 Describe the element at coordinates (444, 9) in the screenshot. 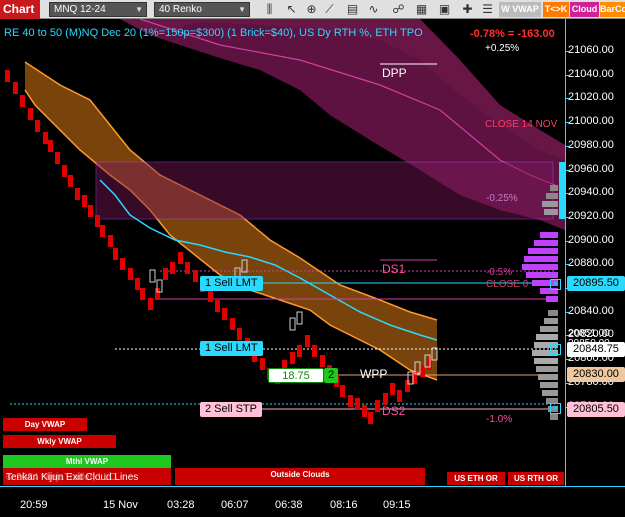

I see `data-box-icon: ▣` at that location.